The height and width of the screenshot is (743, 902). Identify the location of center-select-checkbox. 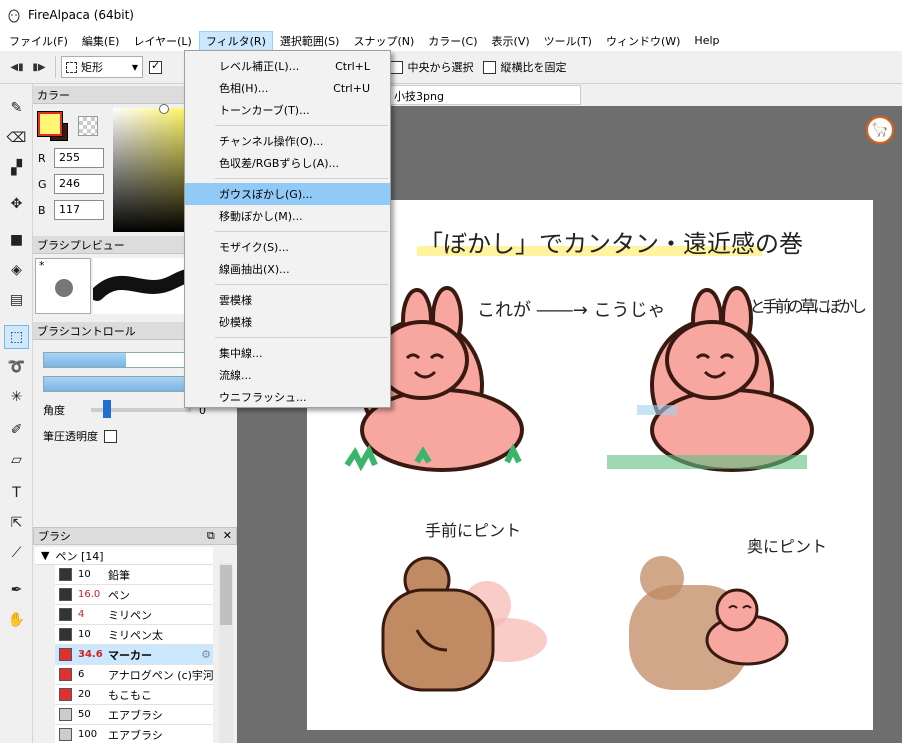
(397, 67).